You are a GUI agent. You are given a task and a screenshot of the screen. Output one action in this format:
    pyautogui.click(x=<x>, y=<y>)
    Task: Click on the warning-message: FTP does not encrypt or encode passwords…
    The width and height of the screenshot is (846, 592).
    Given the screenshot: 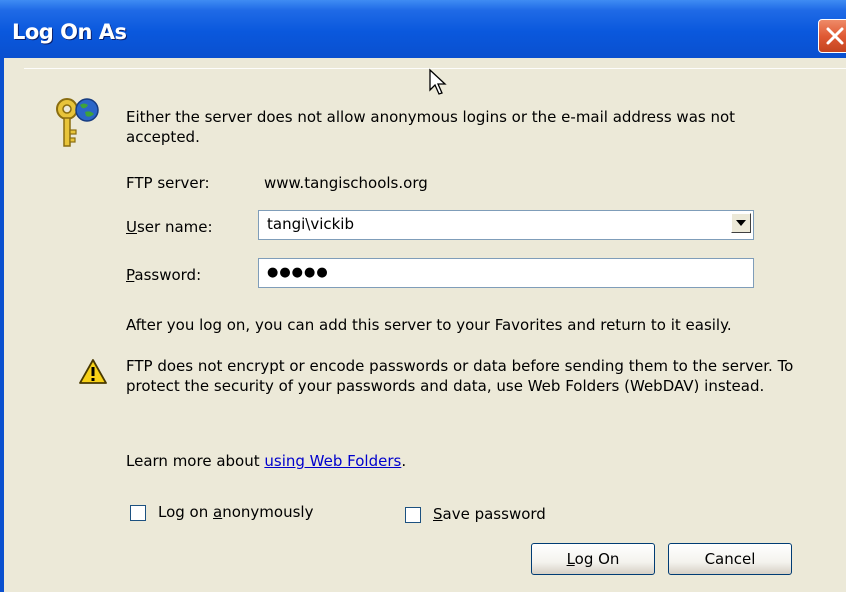 What is the action you would take?
    pyautogui.click(x=460, y=376)
    